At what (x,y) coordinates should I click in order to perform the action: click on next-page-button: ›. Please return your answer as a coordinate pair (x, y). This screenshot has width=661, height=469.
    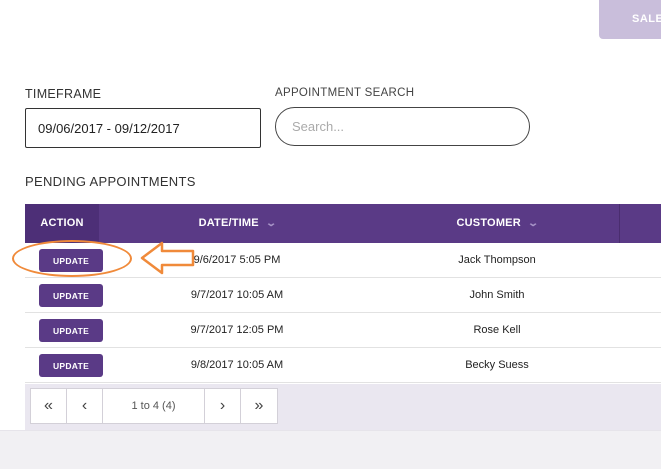
    Looking at the image, I should click on (223, 406).